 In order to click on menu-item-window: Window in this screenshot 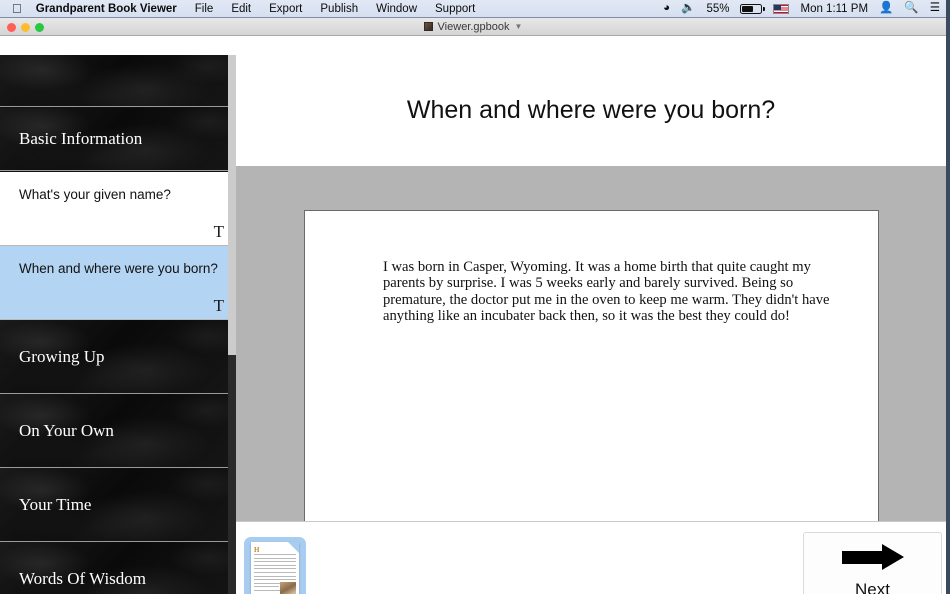, I will do `click(396, 9)`.